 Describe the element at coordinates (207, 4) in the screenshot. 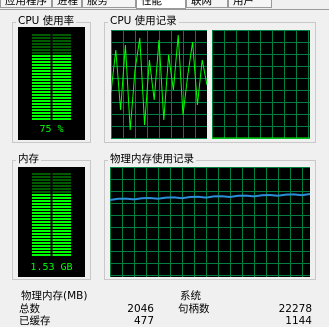

I see `tab-networking: 联网` at that location.